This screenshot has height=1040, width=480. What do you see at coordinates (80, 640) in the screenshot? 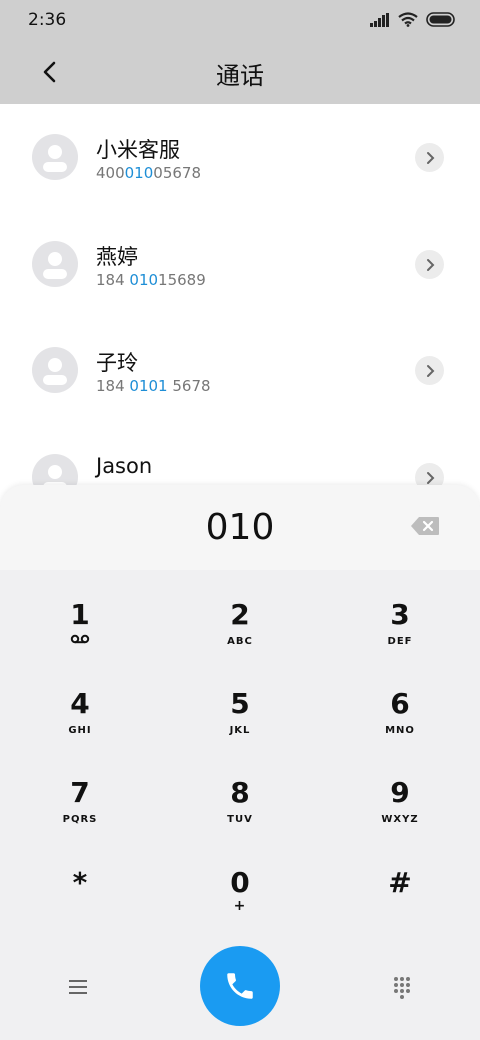
I see `voicemail-icon` at bounding box center [80, 640].